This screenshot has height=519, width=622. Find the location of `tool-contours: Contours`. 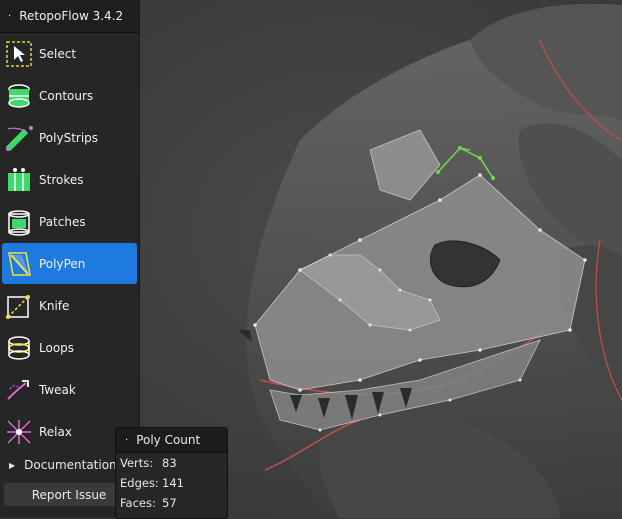

tool-contours: Contours is located at coordinates (69, 95).